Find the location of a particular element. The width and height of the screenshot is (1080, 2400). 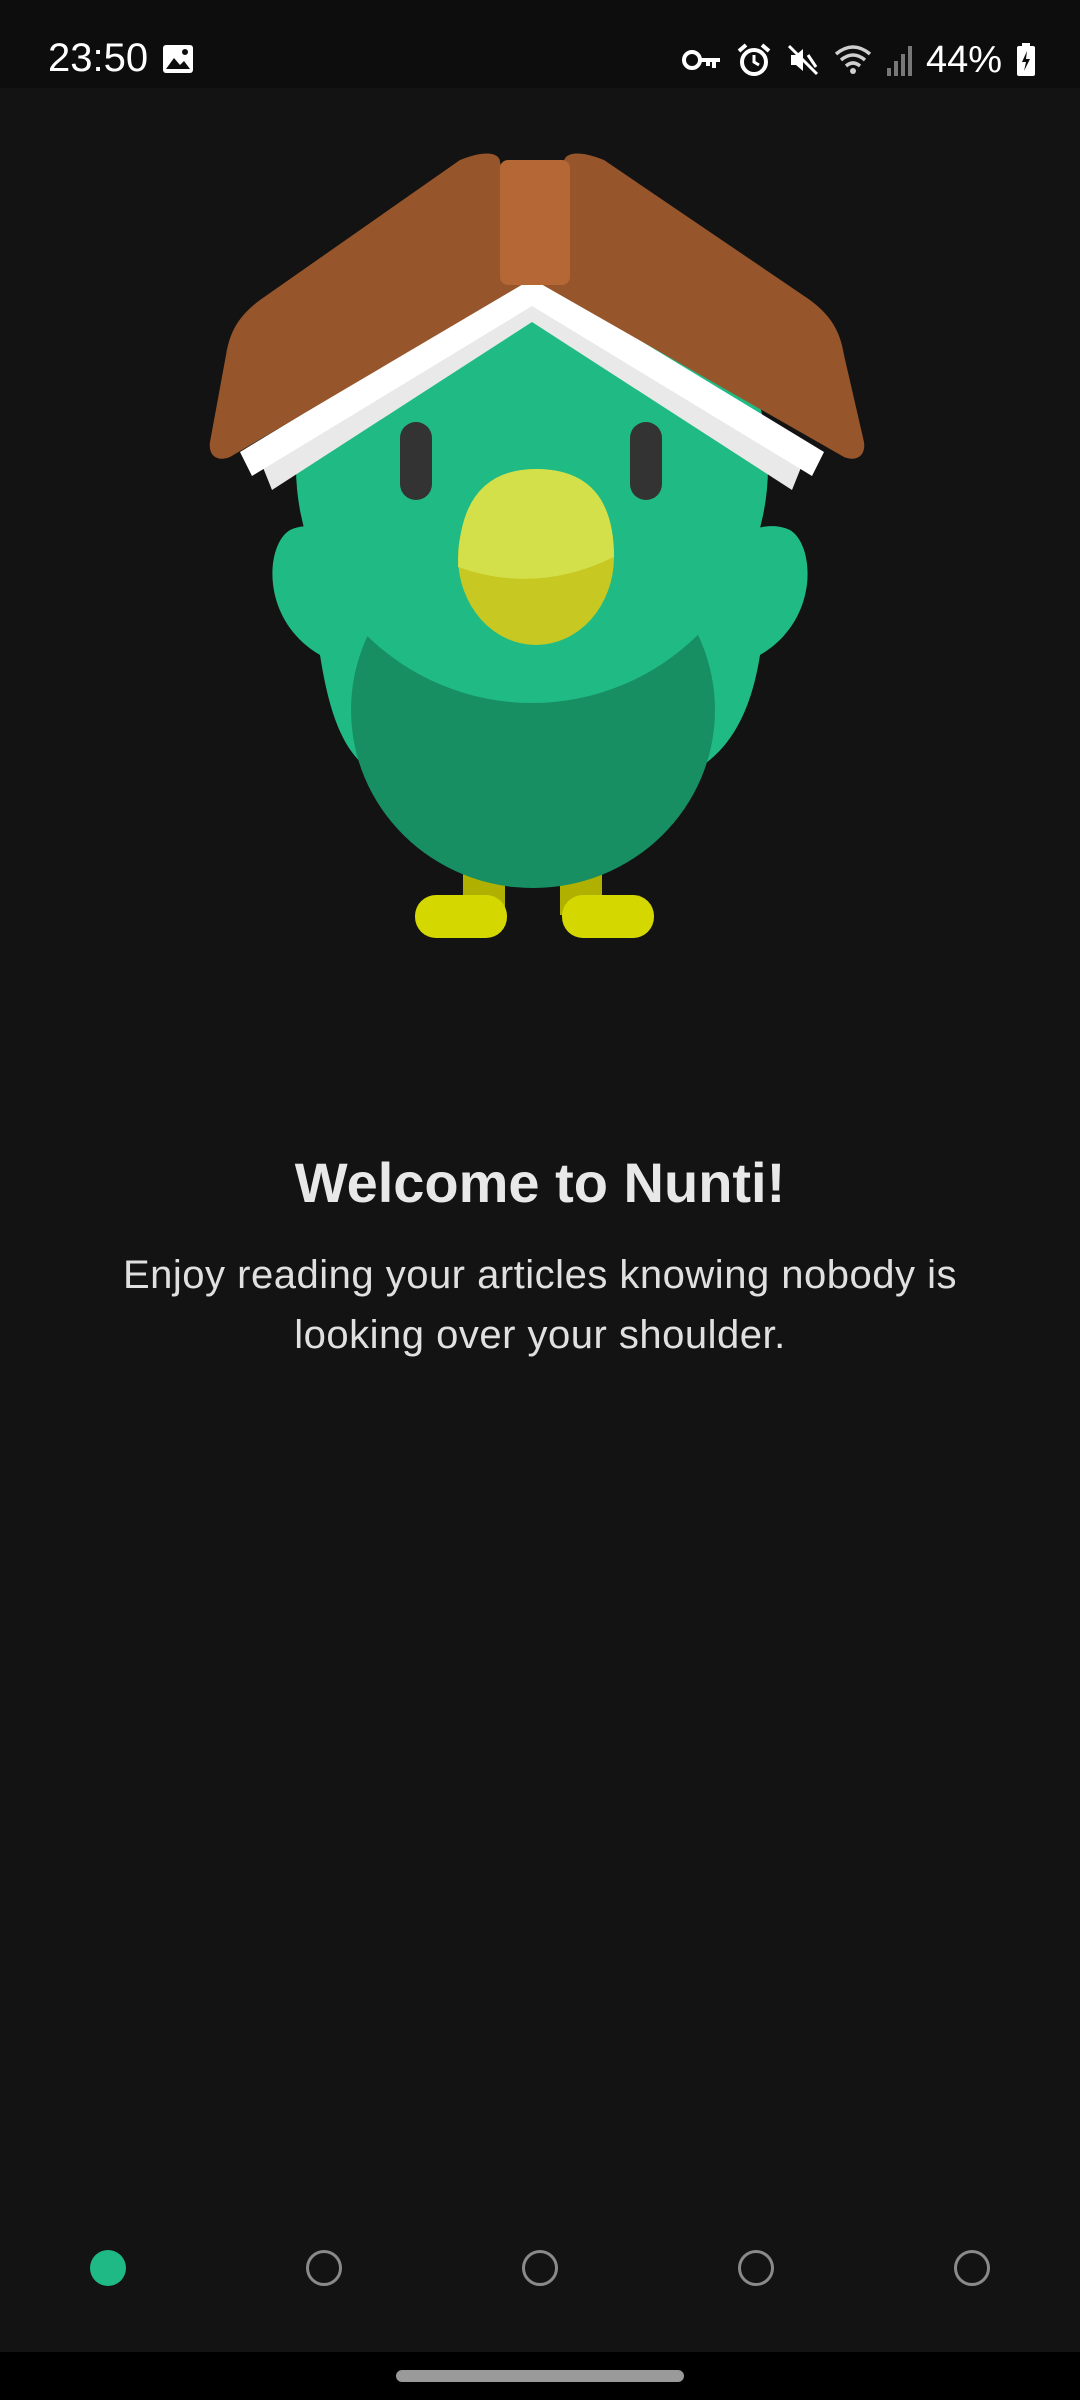

page-indicator is located at coordinates (540, 2270).